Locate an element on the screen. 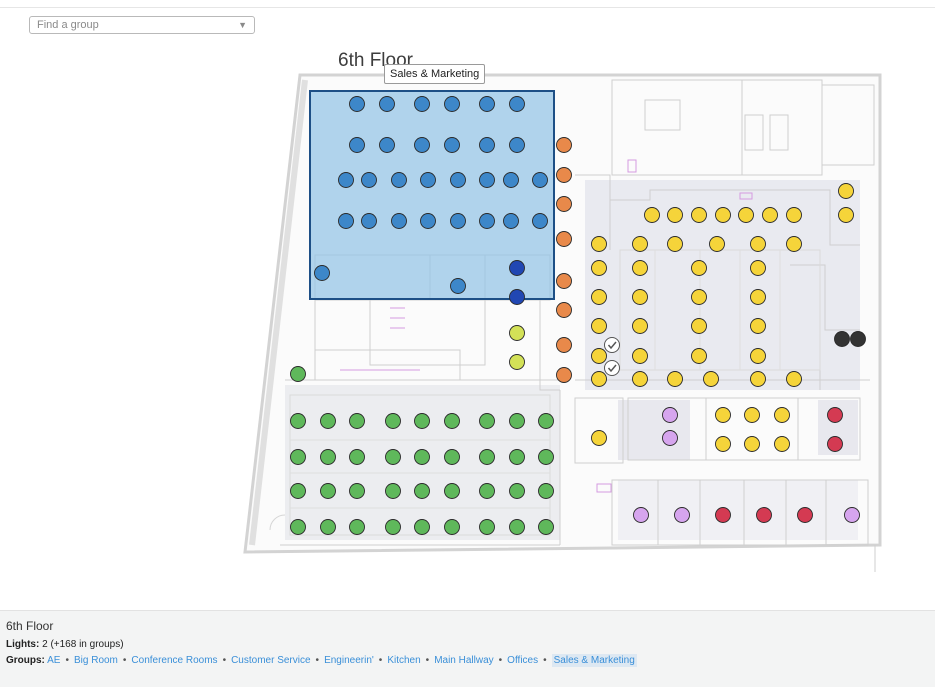 The height and width of the screenshot is (687, 935). group-link-big-room: Big Room is located at coordinates (96, 660).